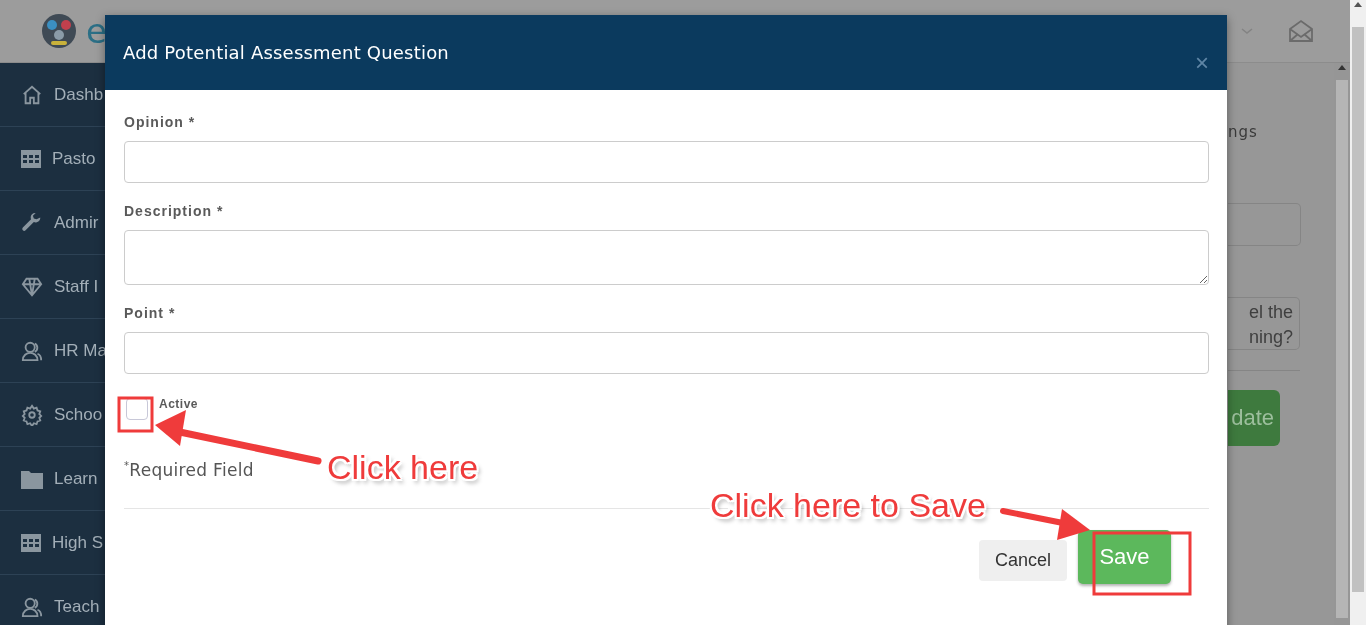  What do you see at coordinates (59, 31) in the screenshot?
I see `logo-icon` at bounding box center [59, 31].